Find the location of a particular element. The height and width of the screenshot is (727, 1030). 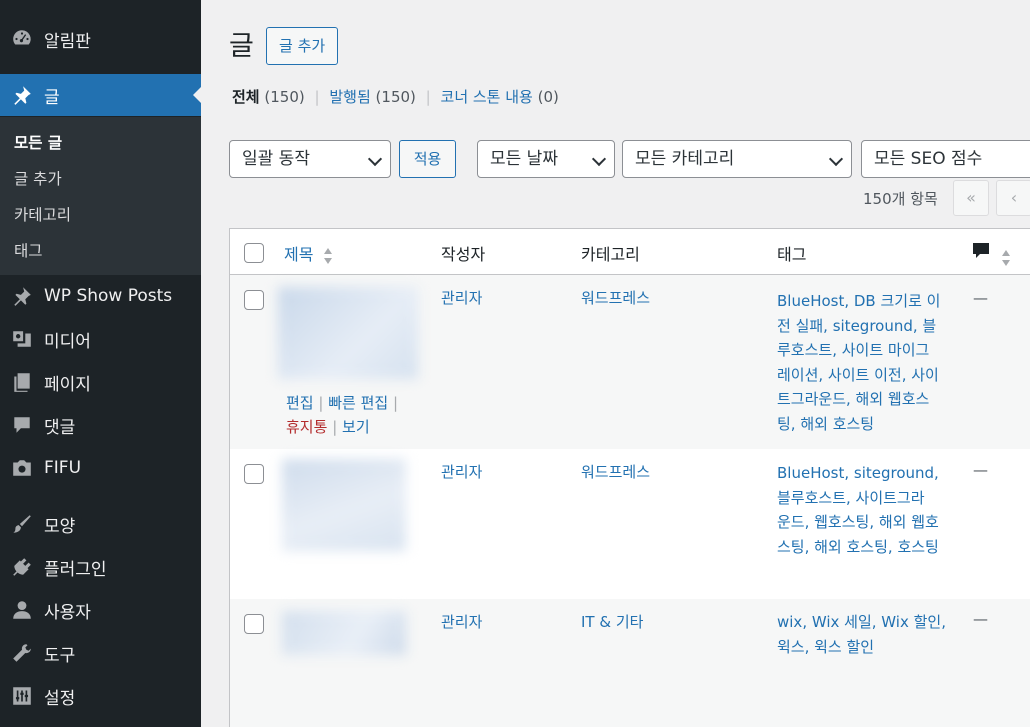

sidebar-item-label: 도구 is located at coordinates (60, 655).